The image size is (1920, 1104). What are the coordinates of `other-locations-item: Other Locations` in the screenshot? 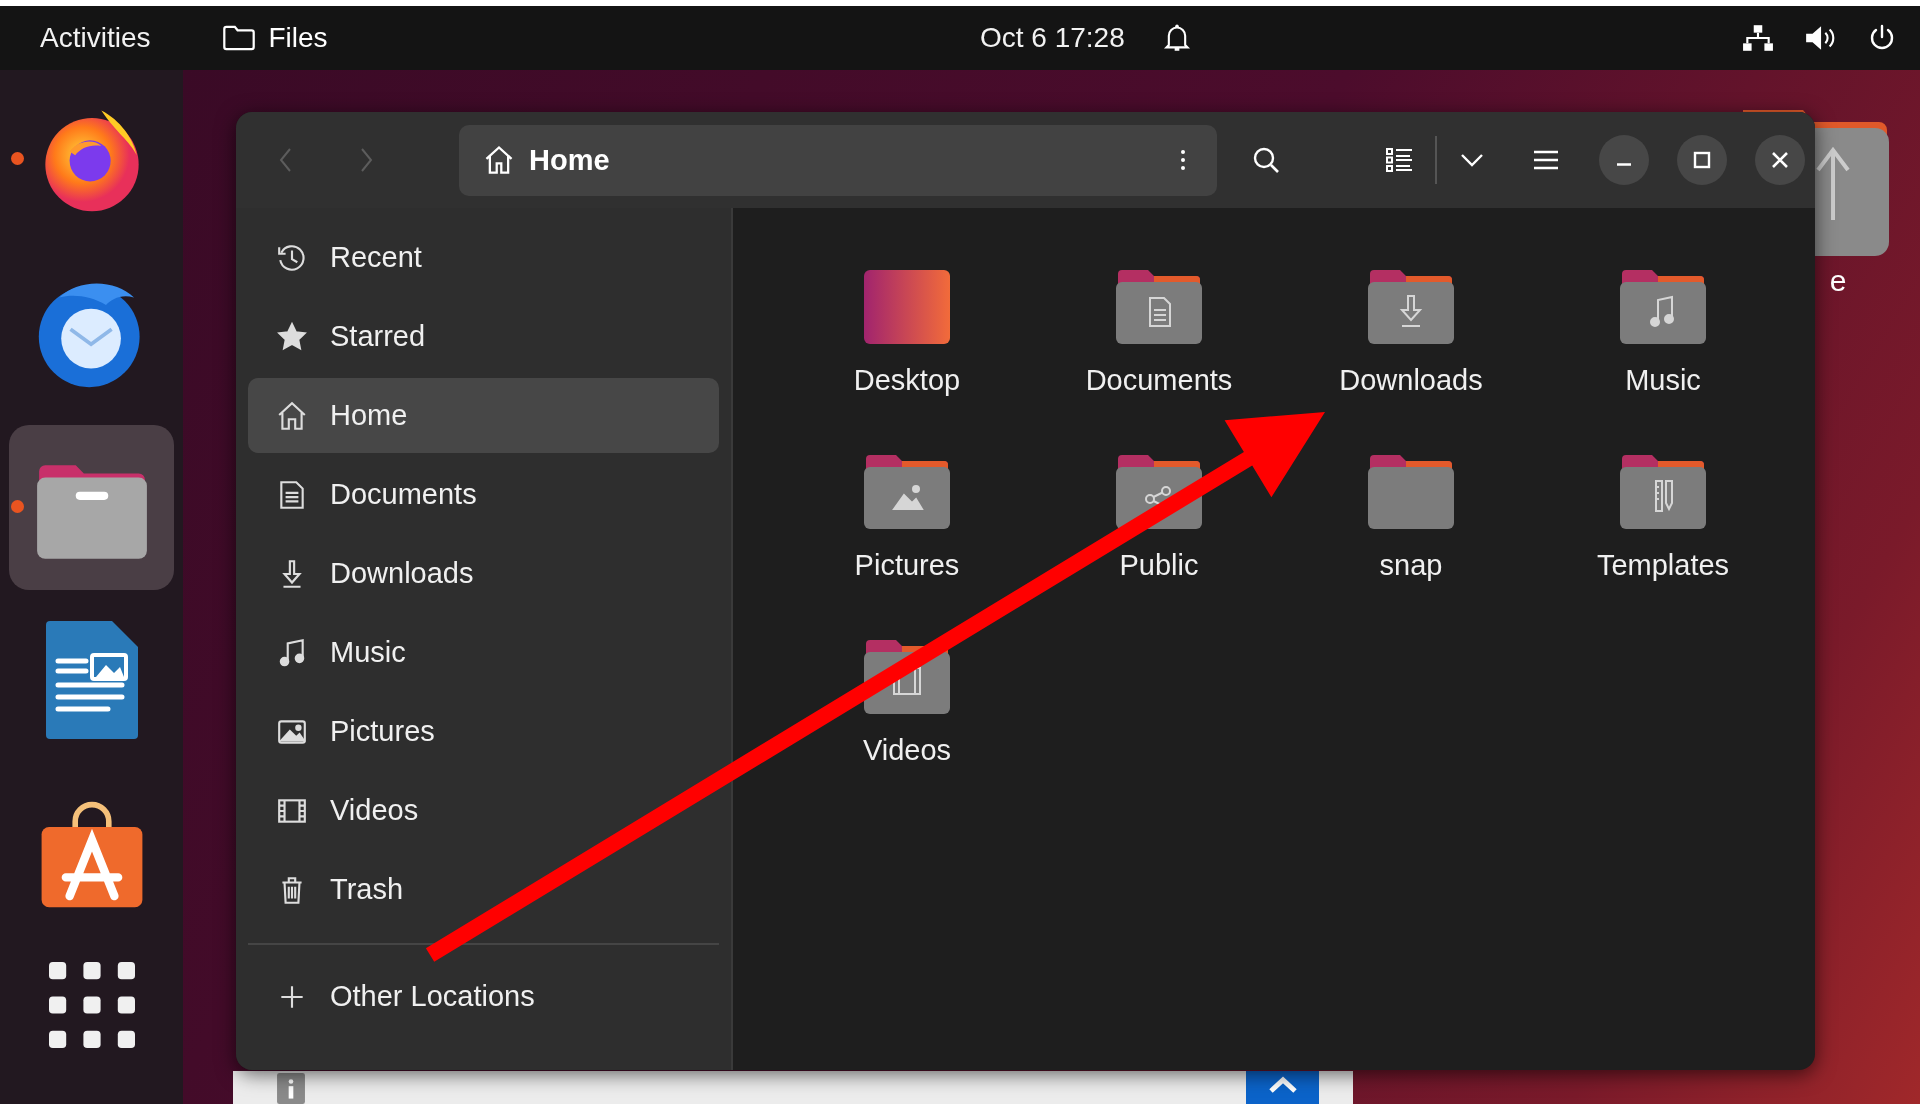 It's located at (483, 996).